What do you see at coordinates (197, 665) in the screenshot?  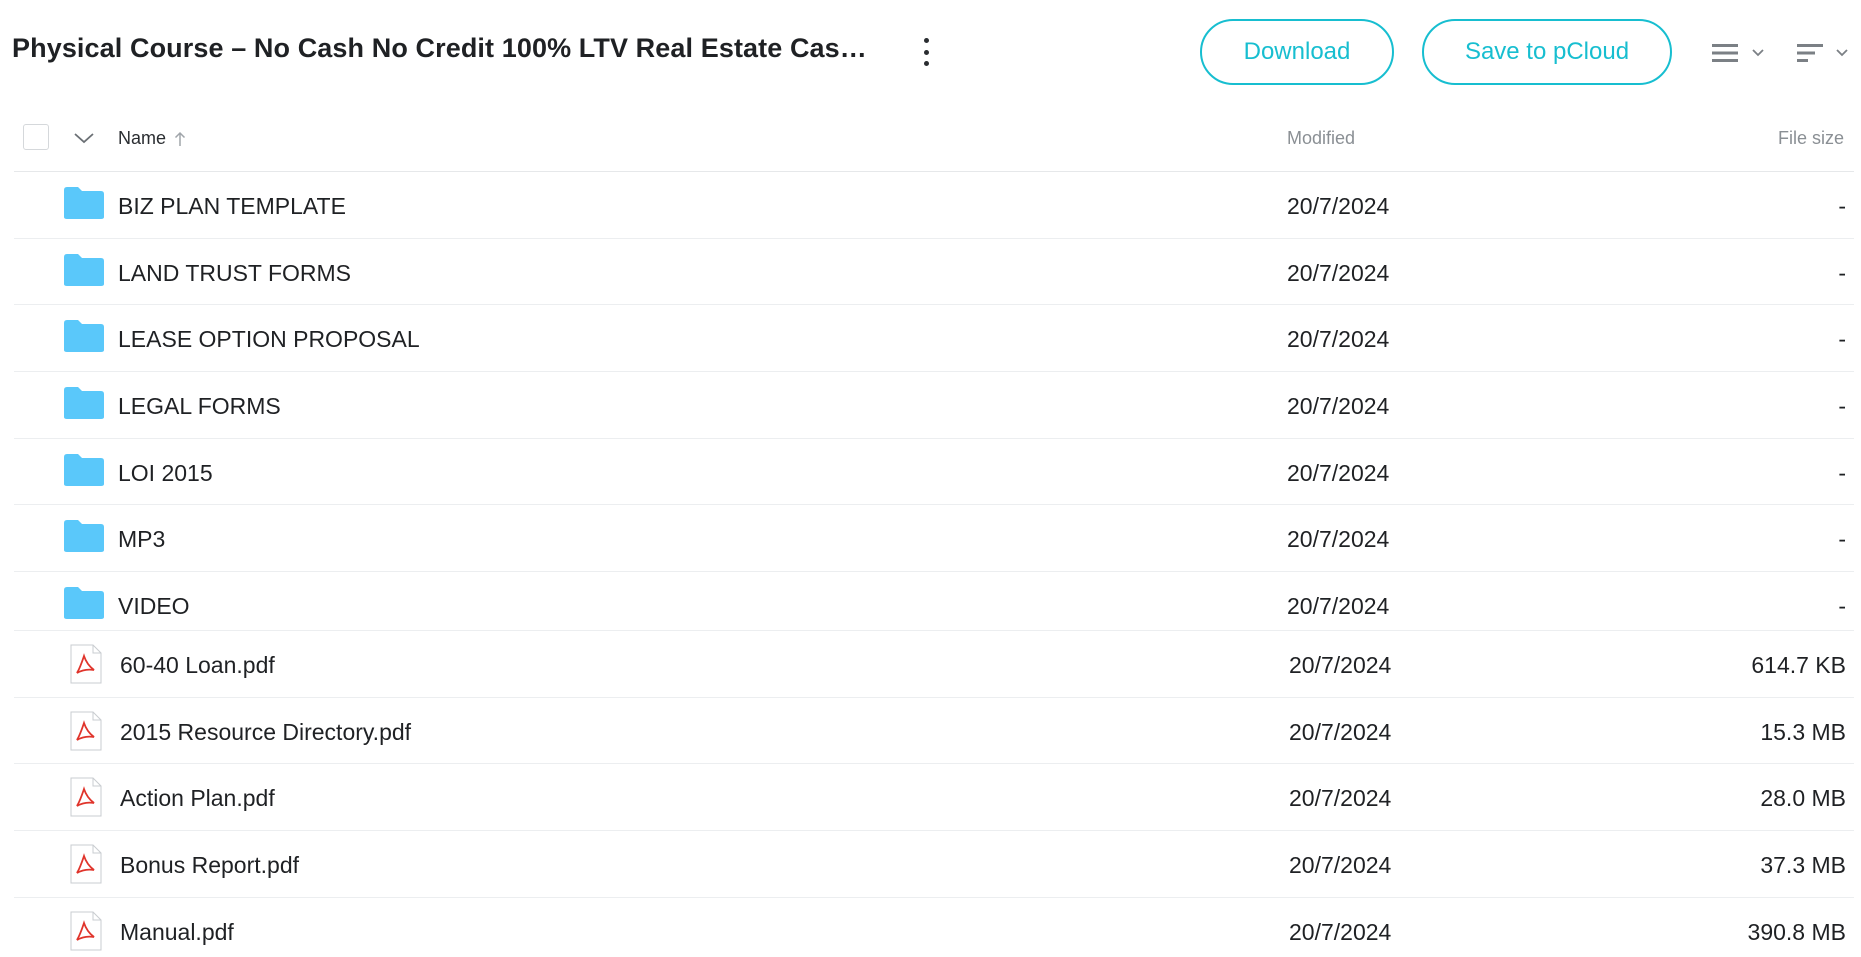 I see `item-name: 60-40 Loan.pdf` at bounding box center [197, 665].